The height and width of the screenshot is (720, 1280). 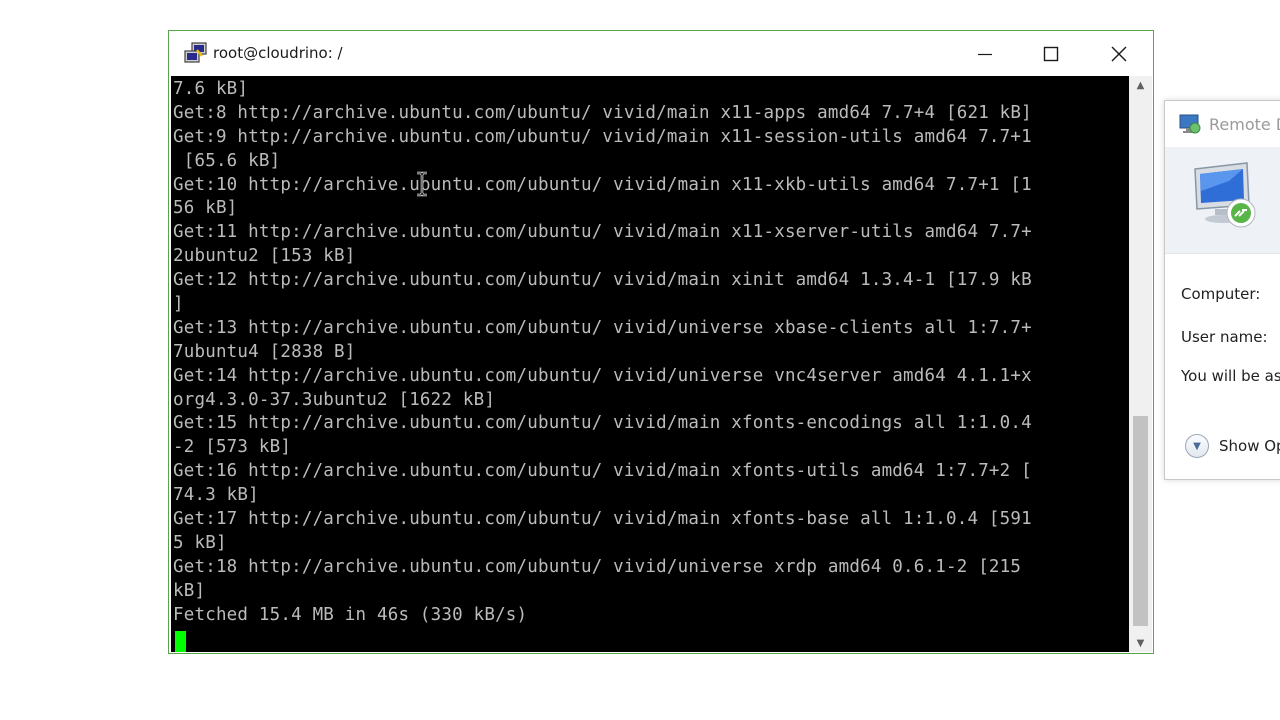 I want to click on terminal-line: 74.3 kB], so click(x=216, y=495).